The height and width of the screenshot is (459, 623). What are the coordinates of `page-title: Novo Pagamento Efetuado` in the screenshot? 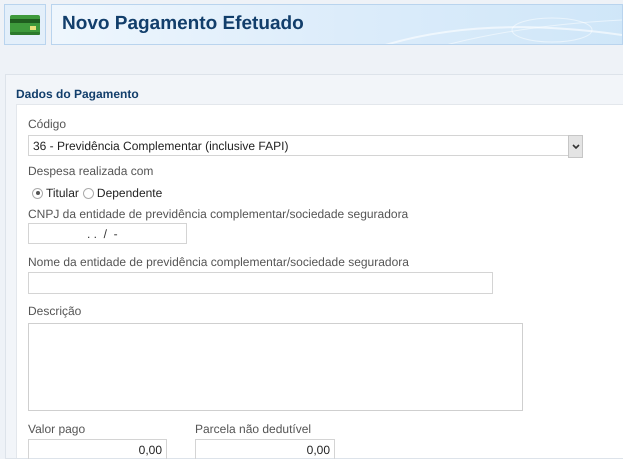 It's located at (183, 24).